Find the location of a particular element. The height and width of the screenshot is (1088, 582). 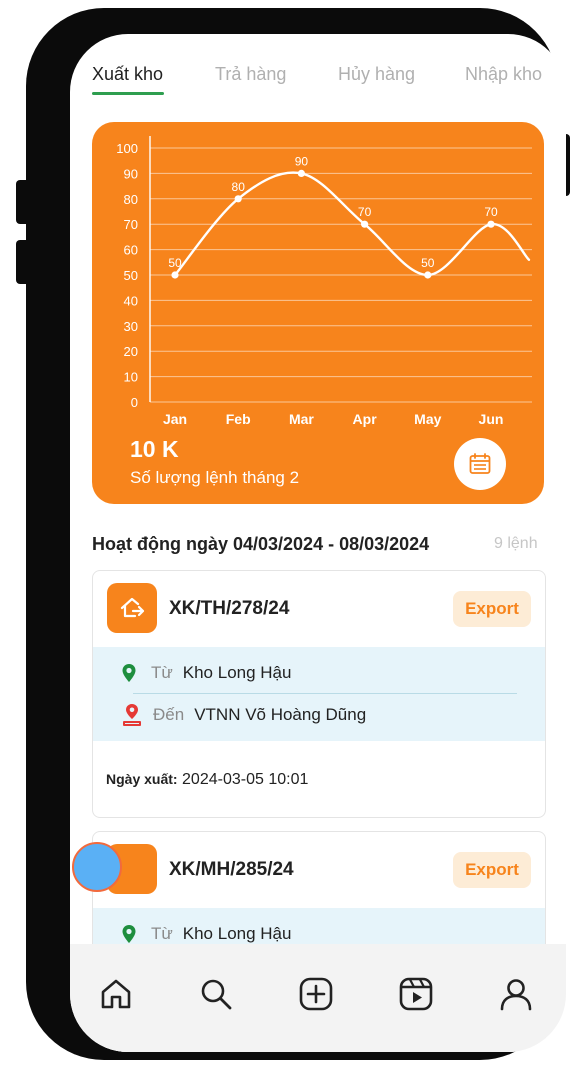

summary-label: Số lượng lệnh tháng 2 is located at coordinates (215, 477).